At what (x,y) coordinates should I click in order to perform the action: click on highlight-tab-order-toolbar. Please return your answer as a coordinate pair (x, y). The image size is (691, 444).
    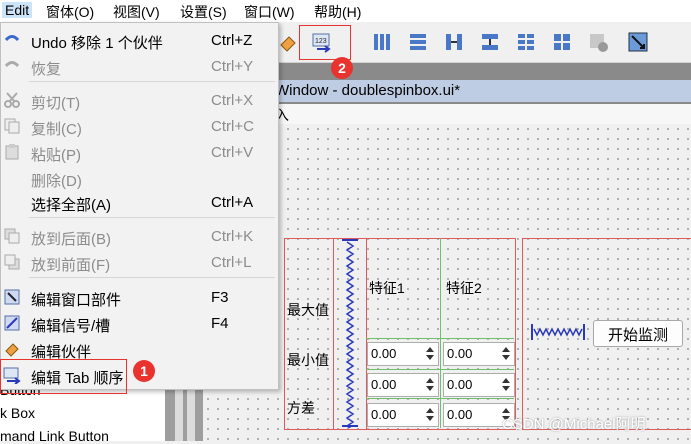
    Looking at the image, I should click on (325, 42).